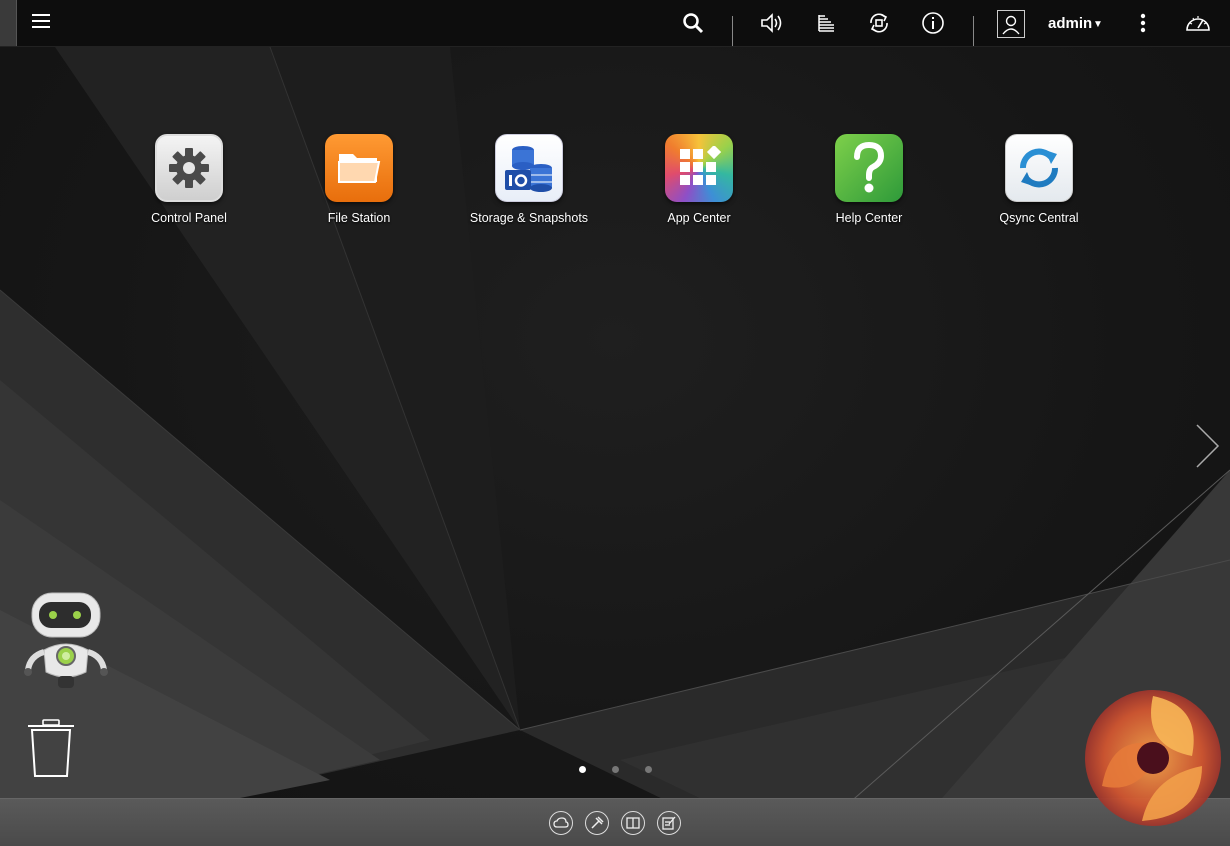 Image resolution: width=1230 pixels, height=846 pixels. What do you see at coordinates (1153, 758) in the screenshot?
I see `watermark-logo` at bounding box center [1153, 758].